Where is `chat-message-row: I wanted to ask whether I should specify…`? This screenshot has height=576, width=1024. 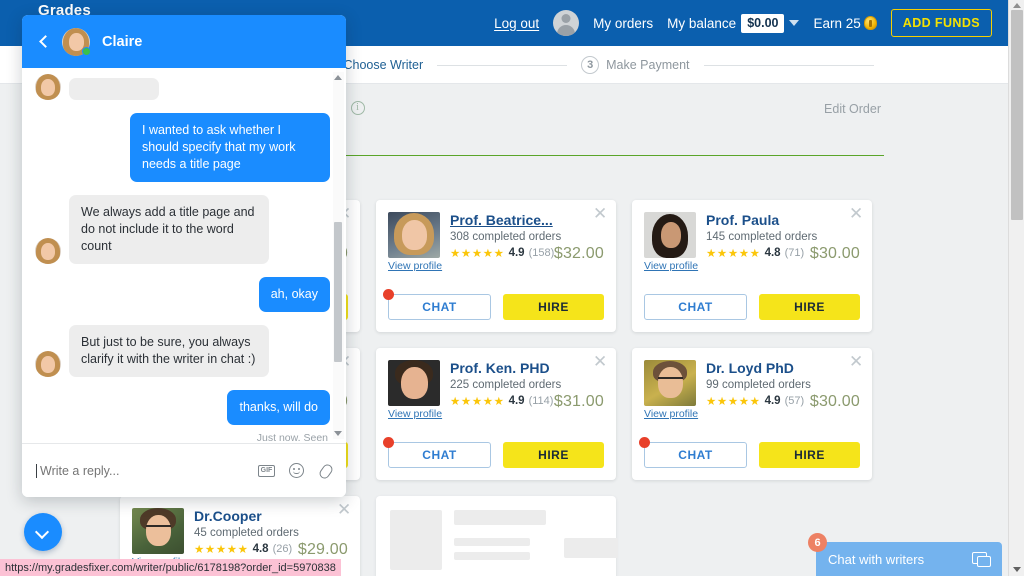 chat-message-row: I wanted to ask whether I should specify… is located at coordinates (182, 147).